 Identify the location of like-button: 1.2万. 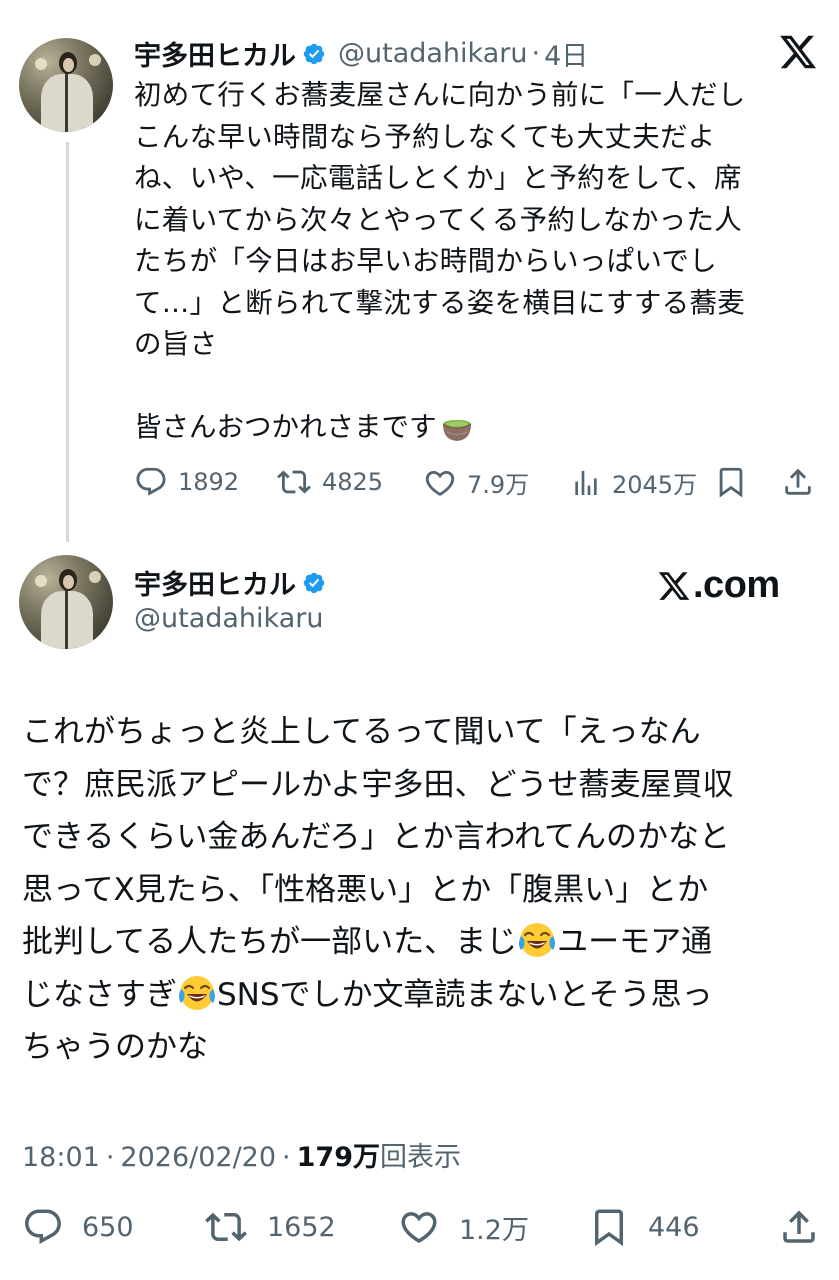
(463, 1227).